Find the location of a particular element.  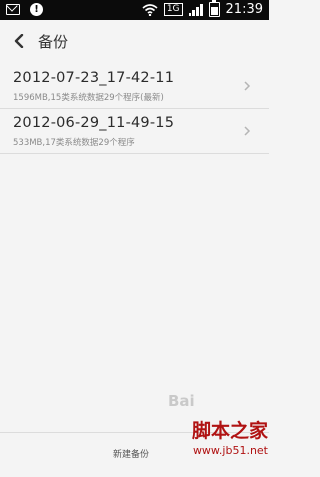

battery-icon is located at coordinates (214, 8).